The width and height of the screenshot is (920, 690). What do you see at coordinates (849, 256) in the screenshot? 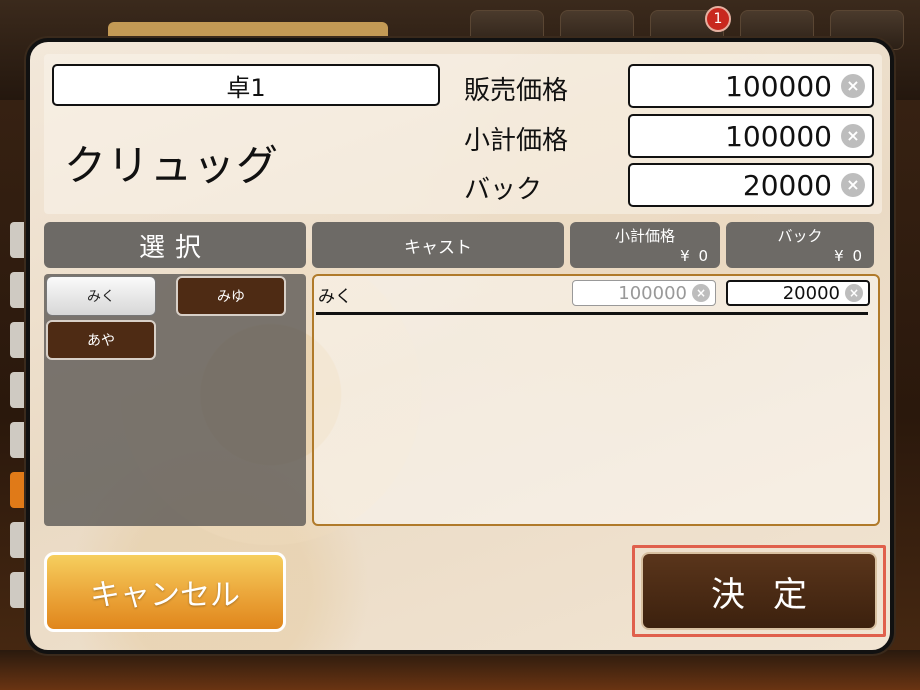
I see `back-header-total: ¥ 0` at bounding box center [849, 256].